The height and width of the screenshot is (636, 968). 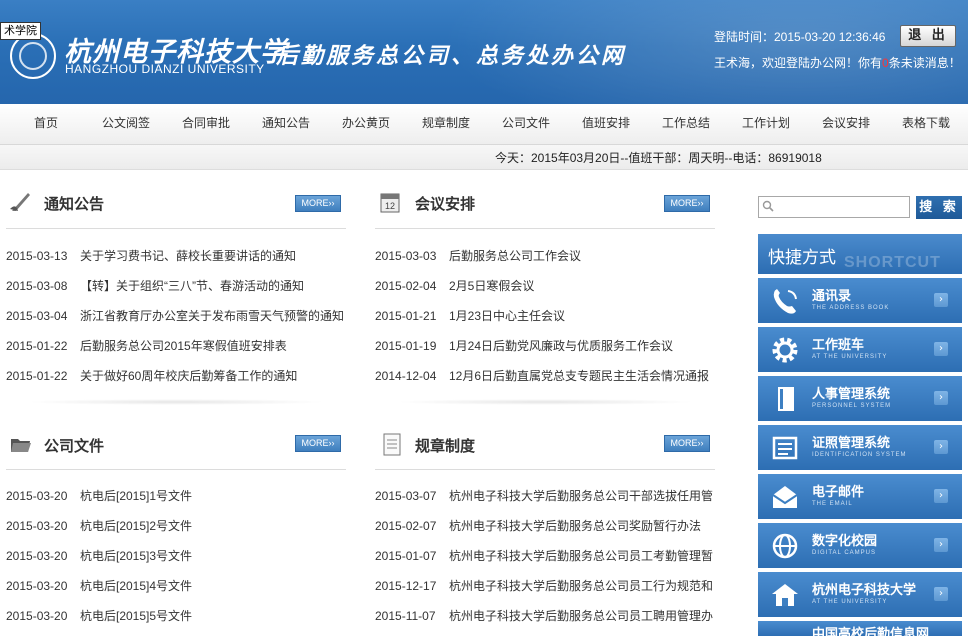 I want to click on shortcut-logistics-network: 中国高校后勤信息网, so click(x=860, y=628).